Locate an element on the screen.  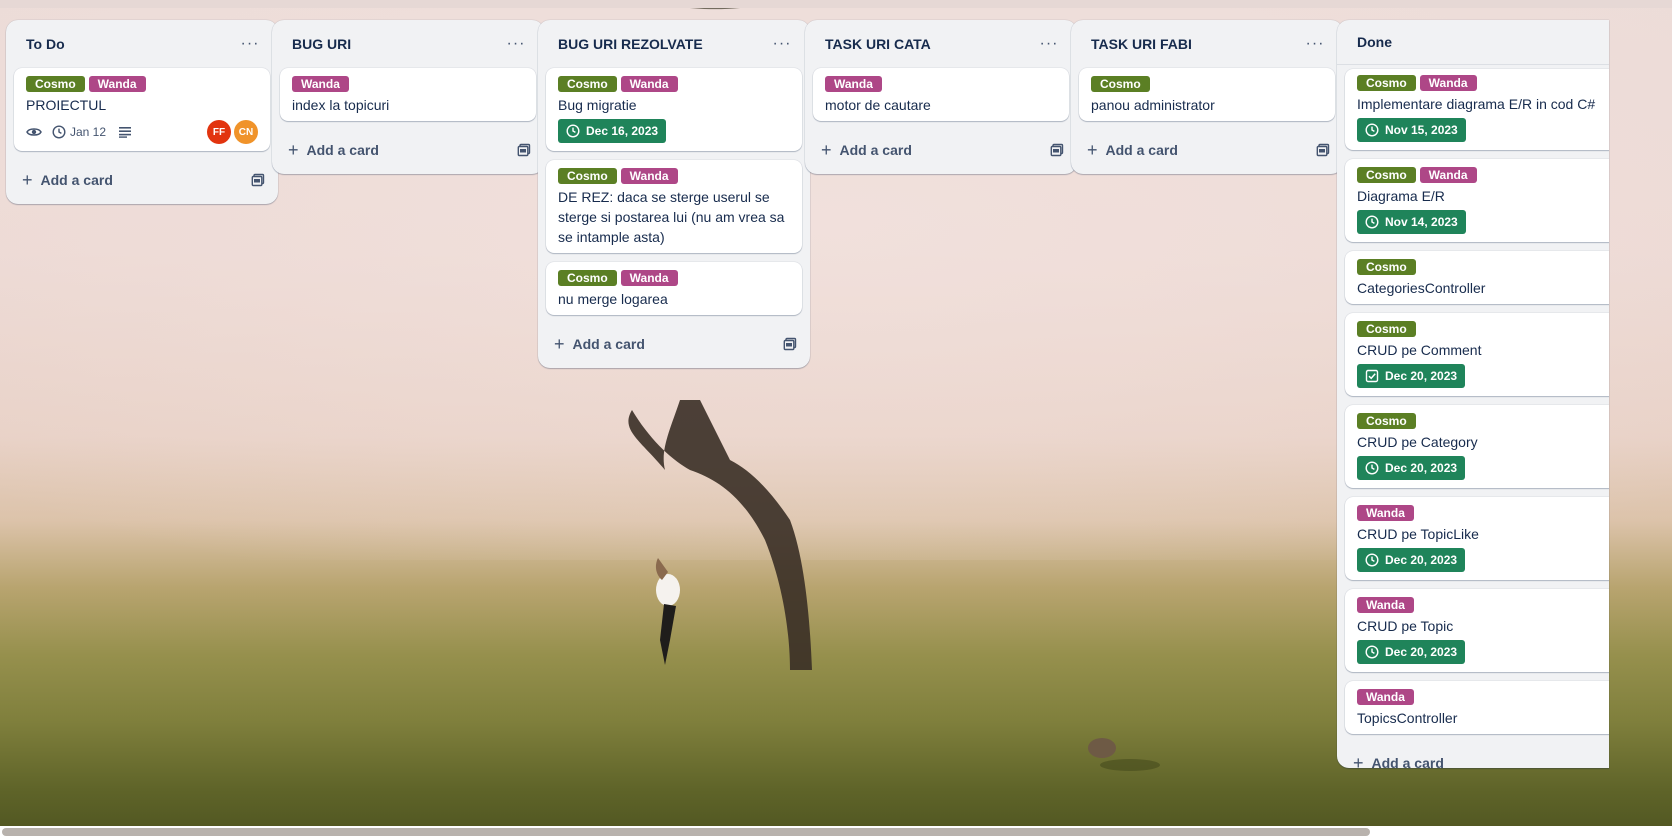
list-title: TASK URI CATA is located at coordinates (930, 44).